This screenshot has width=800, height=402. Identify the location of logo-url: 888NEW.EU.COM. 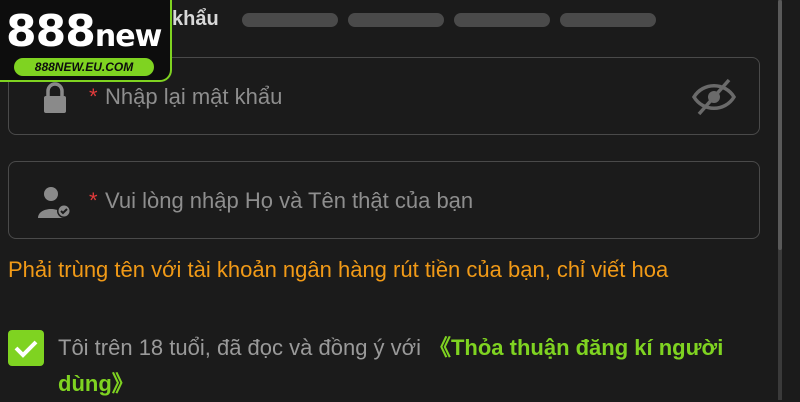
(84, 67).